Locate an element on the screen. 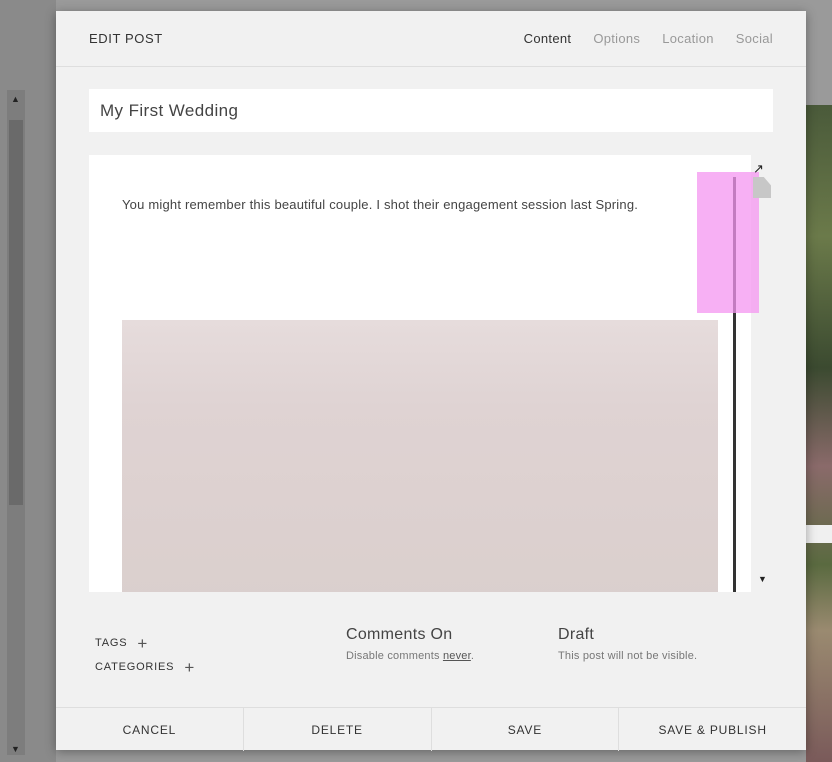 The image size is (832, 762). comments-subtext: Disable comments never. is located at coordinates (410, 656).